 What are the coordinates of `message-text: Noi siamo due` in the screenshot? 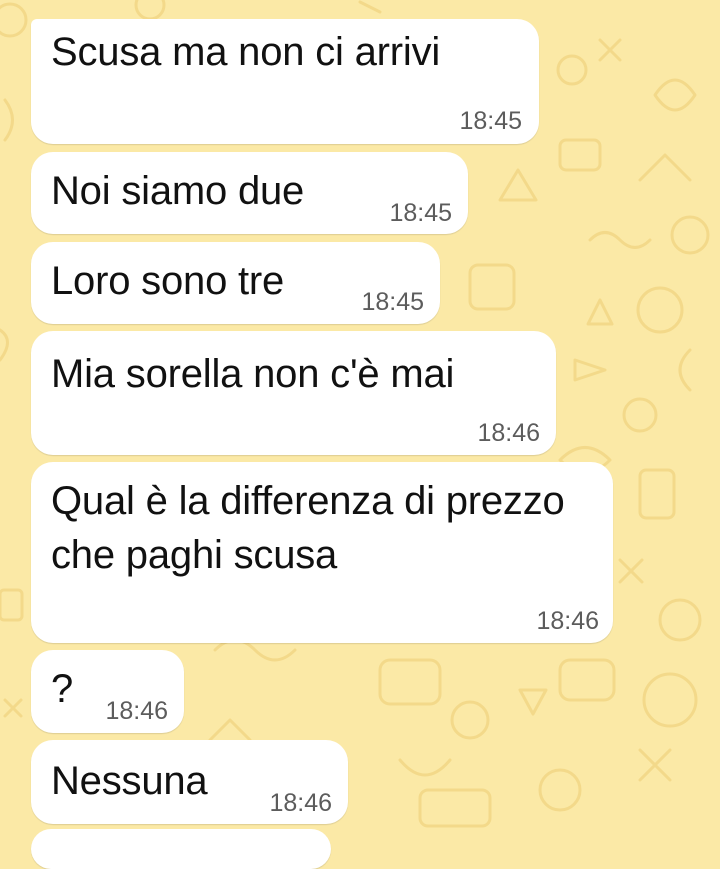 It's located at (178, 191).